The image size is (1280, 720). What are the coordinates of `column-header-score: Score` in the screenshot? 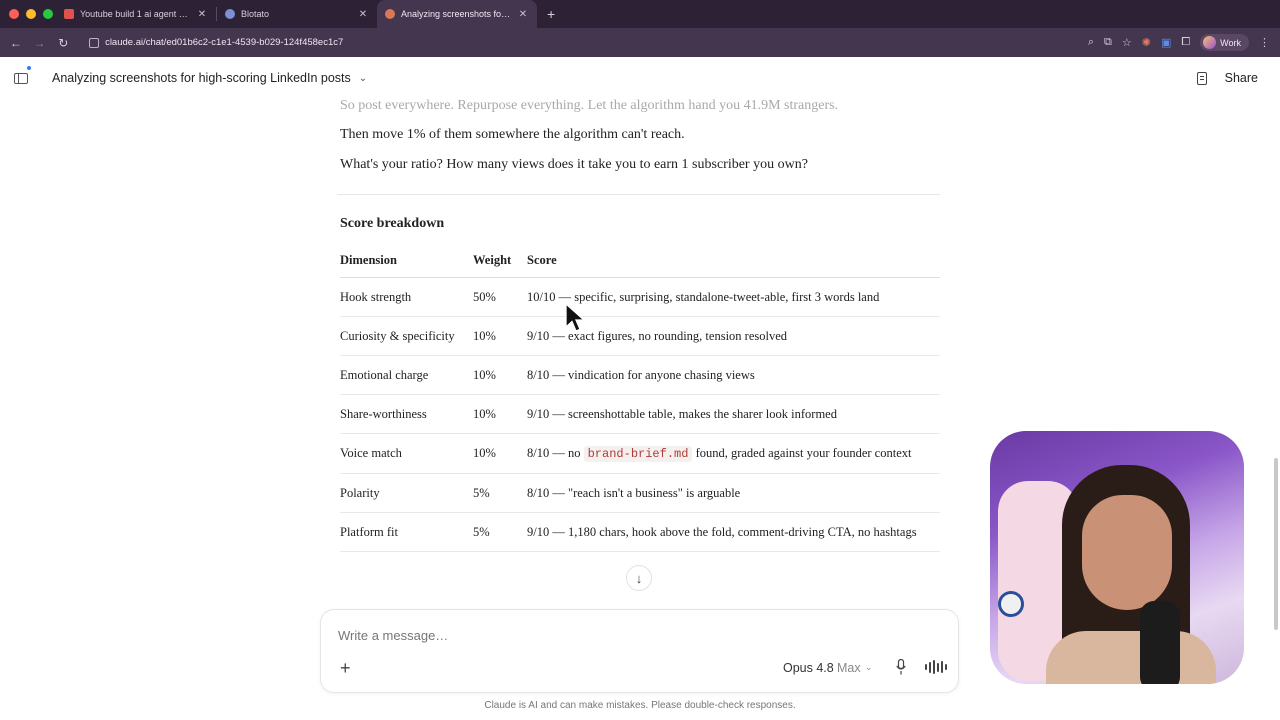 It's located at (733, 264).